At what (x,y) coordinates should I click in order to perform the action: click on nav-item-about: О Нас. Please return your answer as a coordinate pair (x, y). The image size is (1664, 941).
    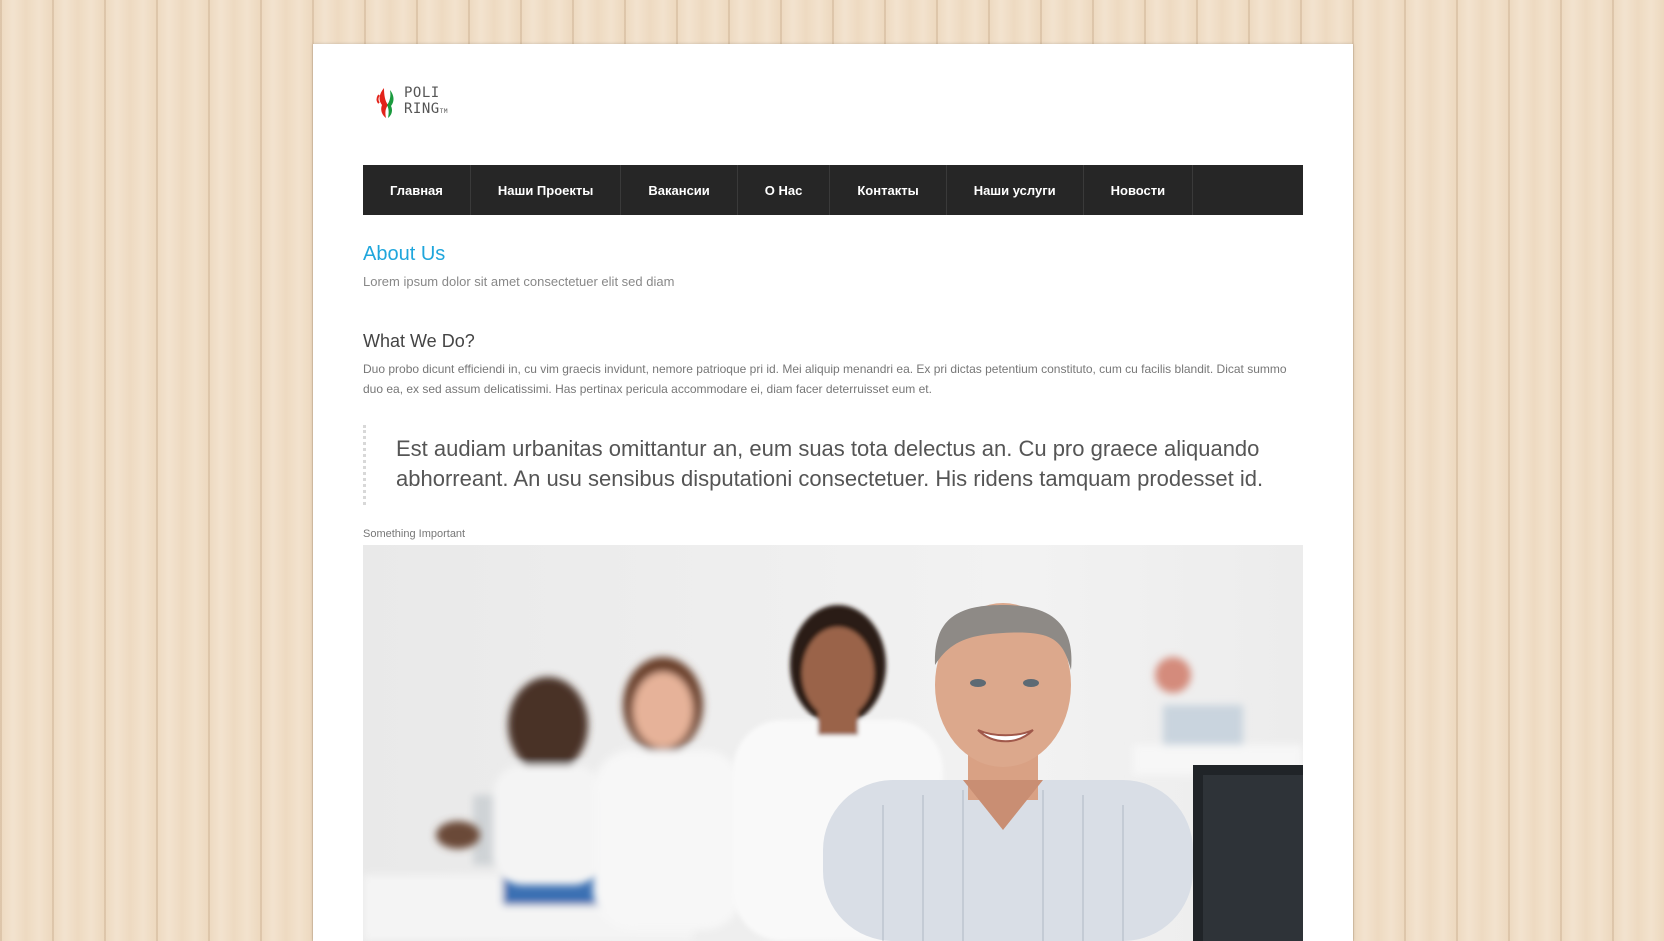
    Looking at the image, I should click on (784, 190).